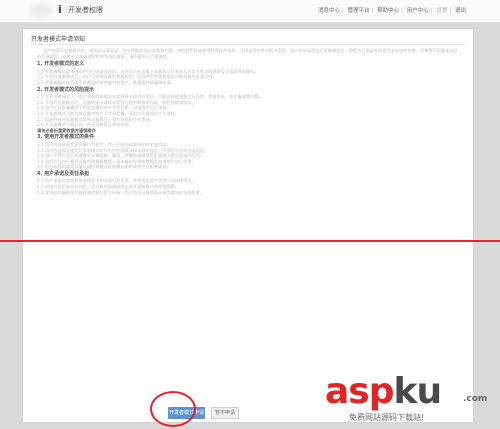  What do you see at coordinates (106, 82) in the screenshot?
I see `clause: 1.3 开发者模式仅适用于具备相应技术能力的用户，普通用户请谨慎申请。` at bounding box center [106, 82].